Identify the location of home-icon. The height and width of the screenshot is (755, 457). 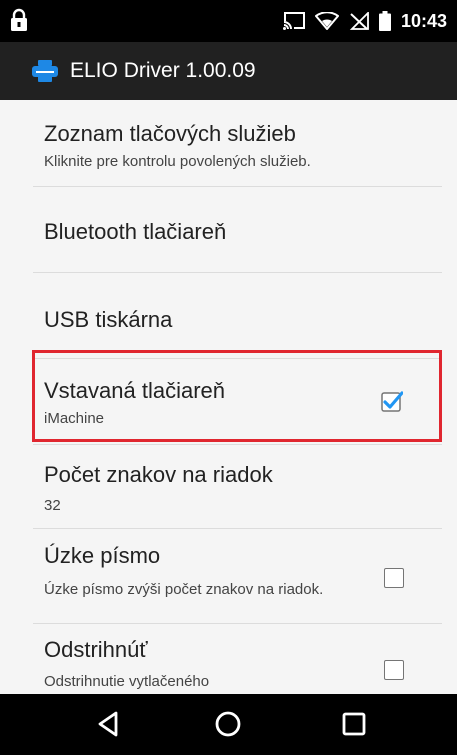
(228, 724).